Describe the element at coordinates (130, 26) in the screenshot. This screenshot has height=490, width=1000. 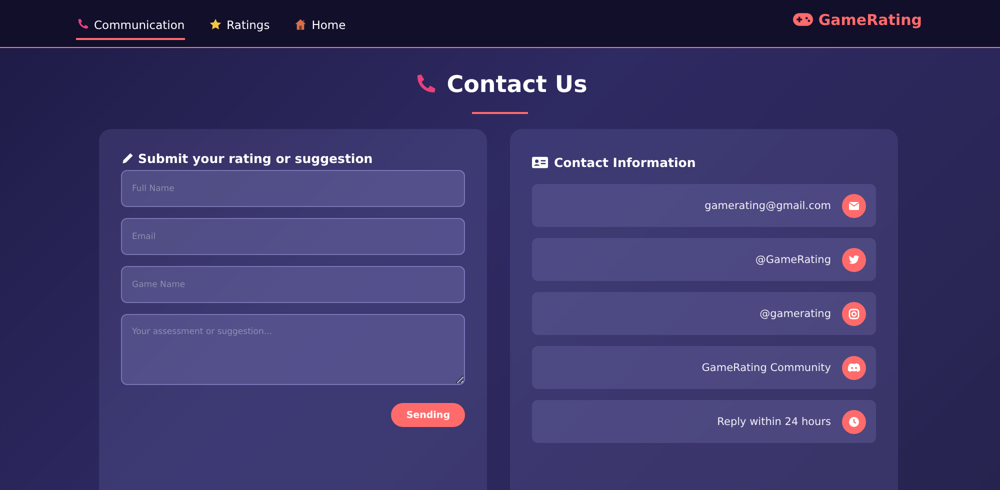
I see `nav-link: Communication` at that location.